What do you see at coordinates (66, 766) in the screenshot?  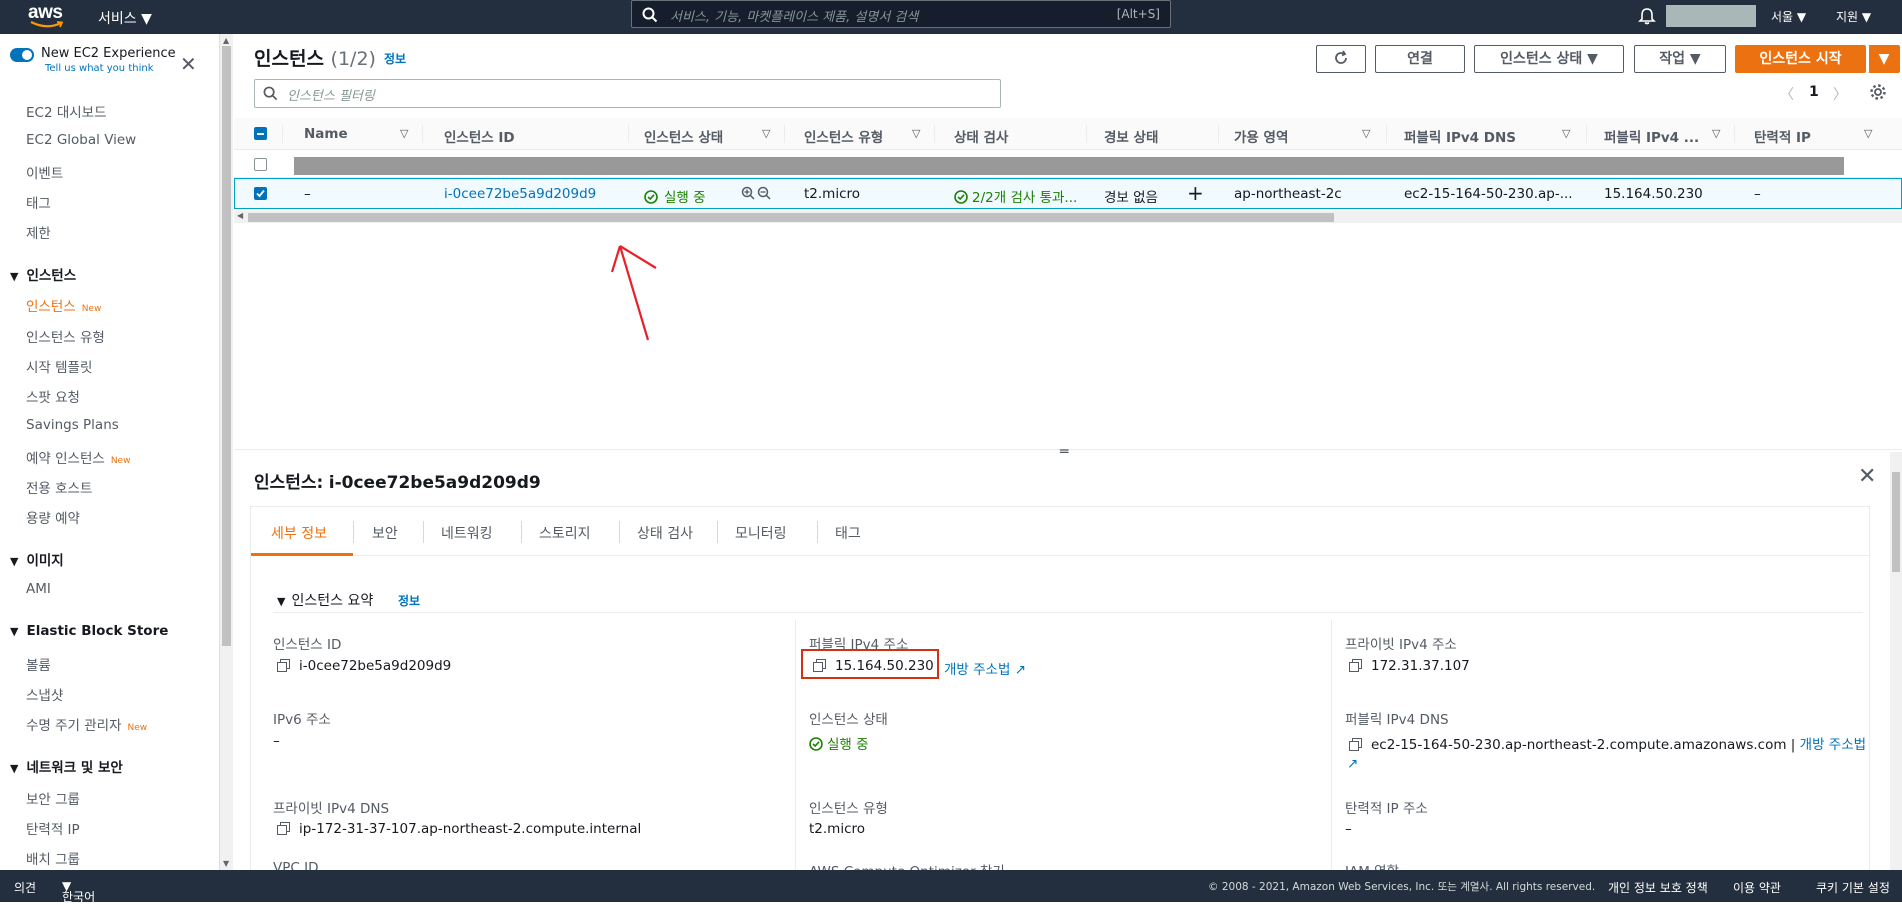 I see `sidebar-section-network-security: ▼ 네트워크 및 보안` at bounding box center [66, 766].